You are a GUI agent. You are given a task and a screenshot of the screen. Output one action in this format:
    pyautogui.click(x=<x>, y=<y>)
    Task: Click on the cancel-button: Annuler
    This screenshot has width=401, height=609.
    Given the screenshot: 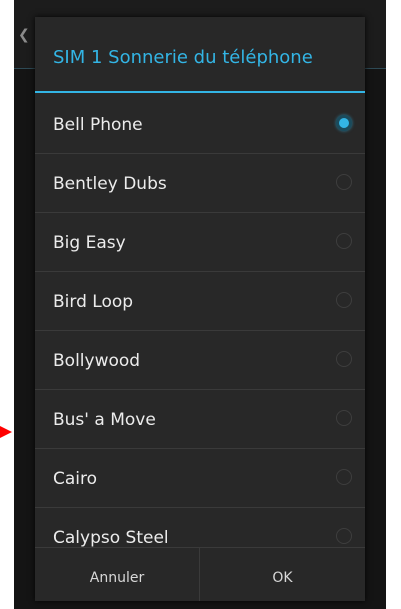 What is the action you would take?
    pyautogui.click(x=117, y=574)
    